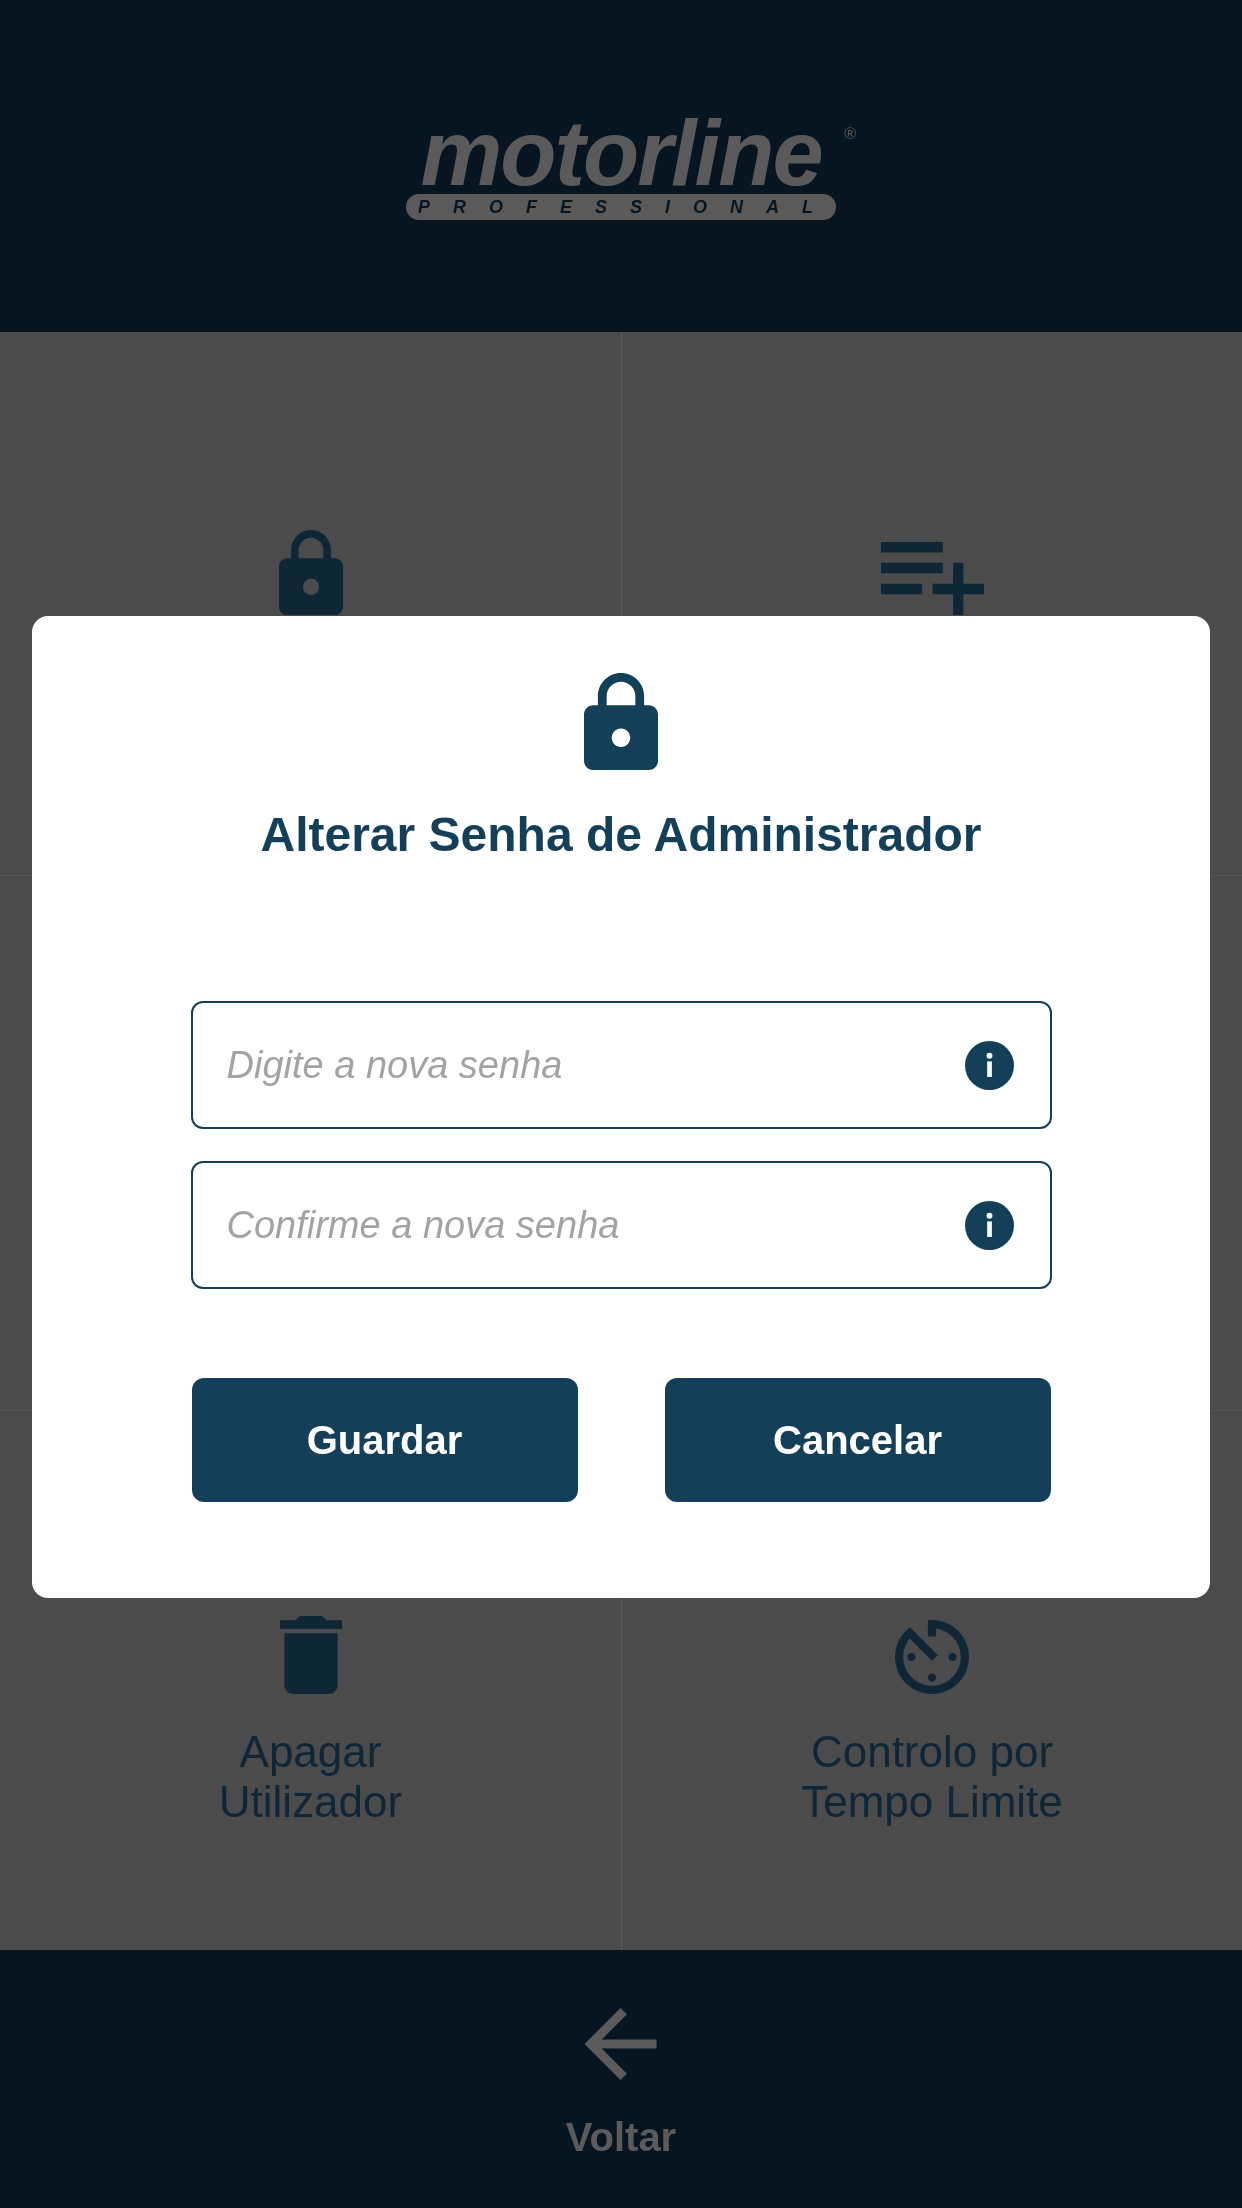 The width and height of the screenshot is (1242, 2208). Describe the element at coordinates (621, 2044) in the screenshot. I see `arrow-left-icon` at that location.